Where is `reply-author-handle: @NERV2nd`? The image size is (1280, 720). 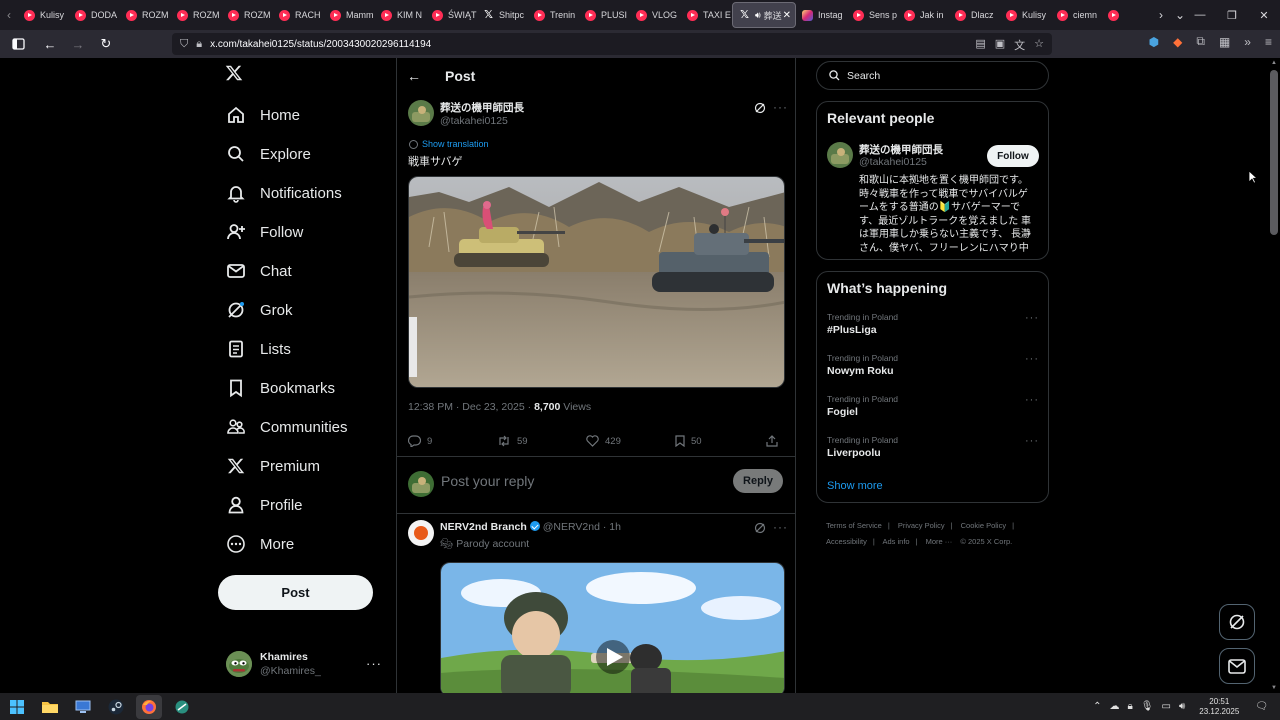
reply-author-handle: @NERV2nd is located at coordinates (571, 527).